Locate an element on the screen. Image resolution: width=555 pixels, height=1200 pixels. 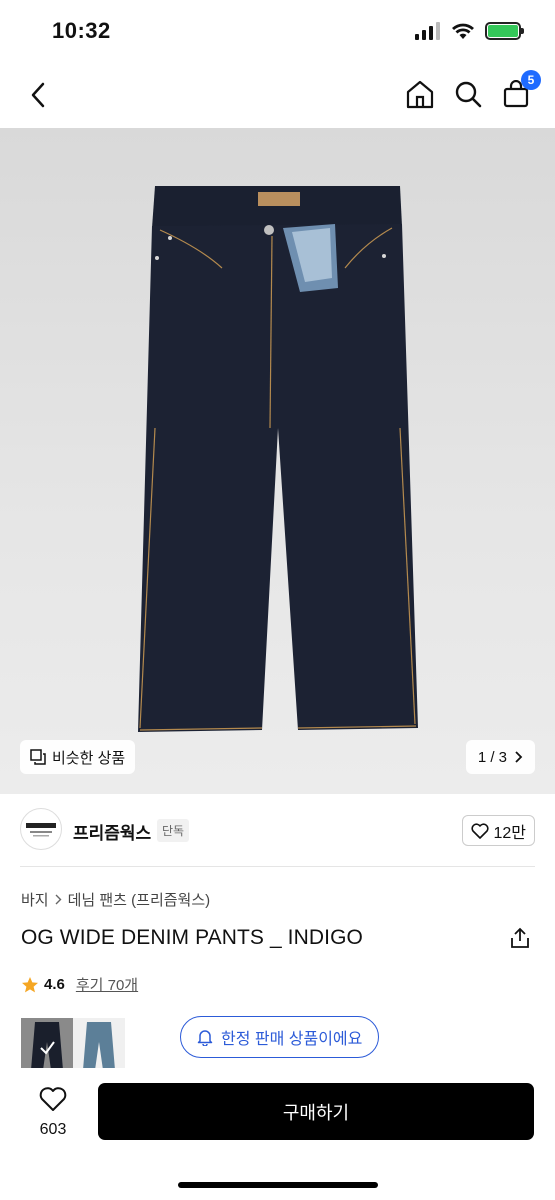
color-options is located at coordinates (73, 1044).